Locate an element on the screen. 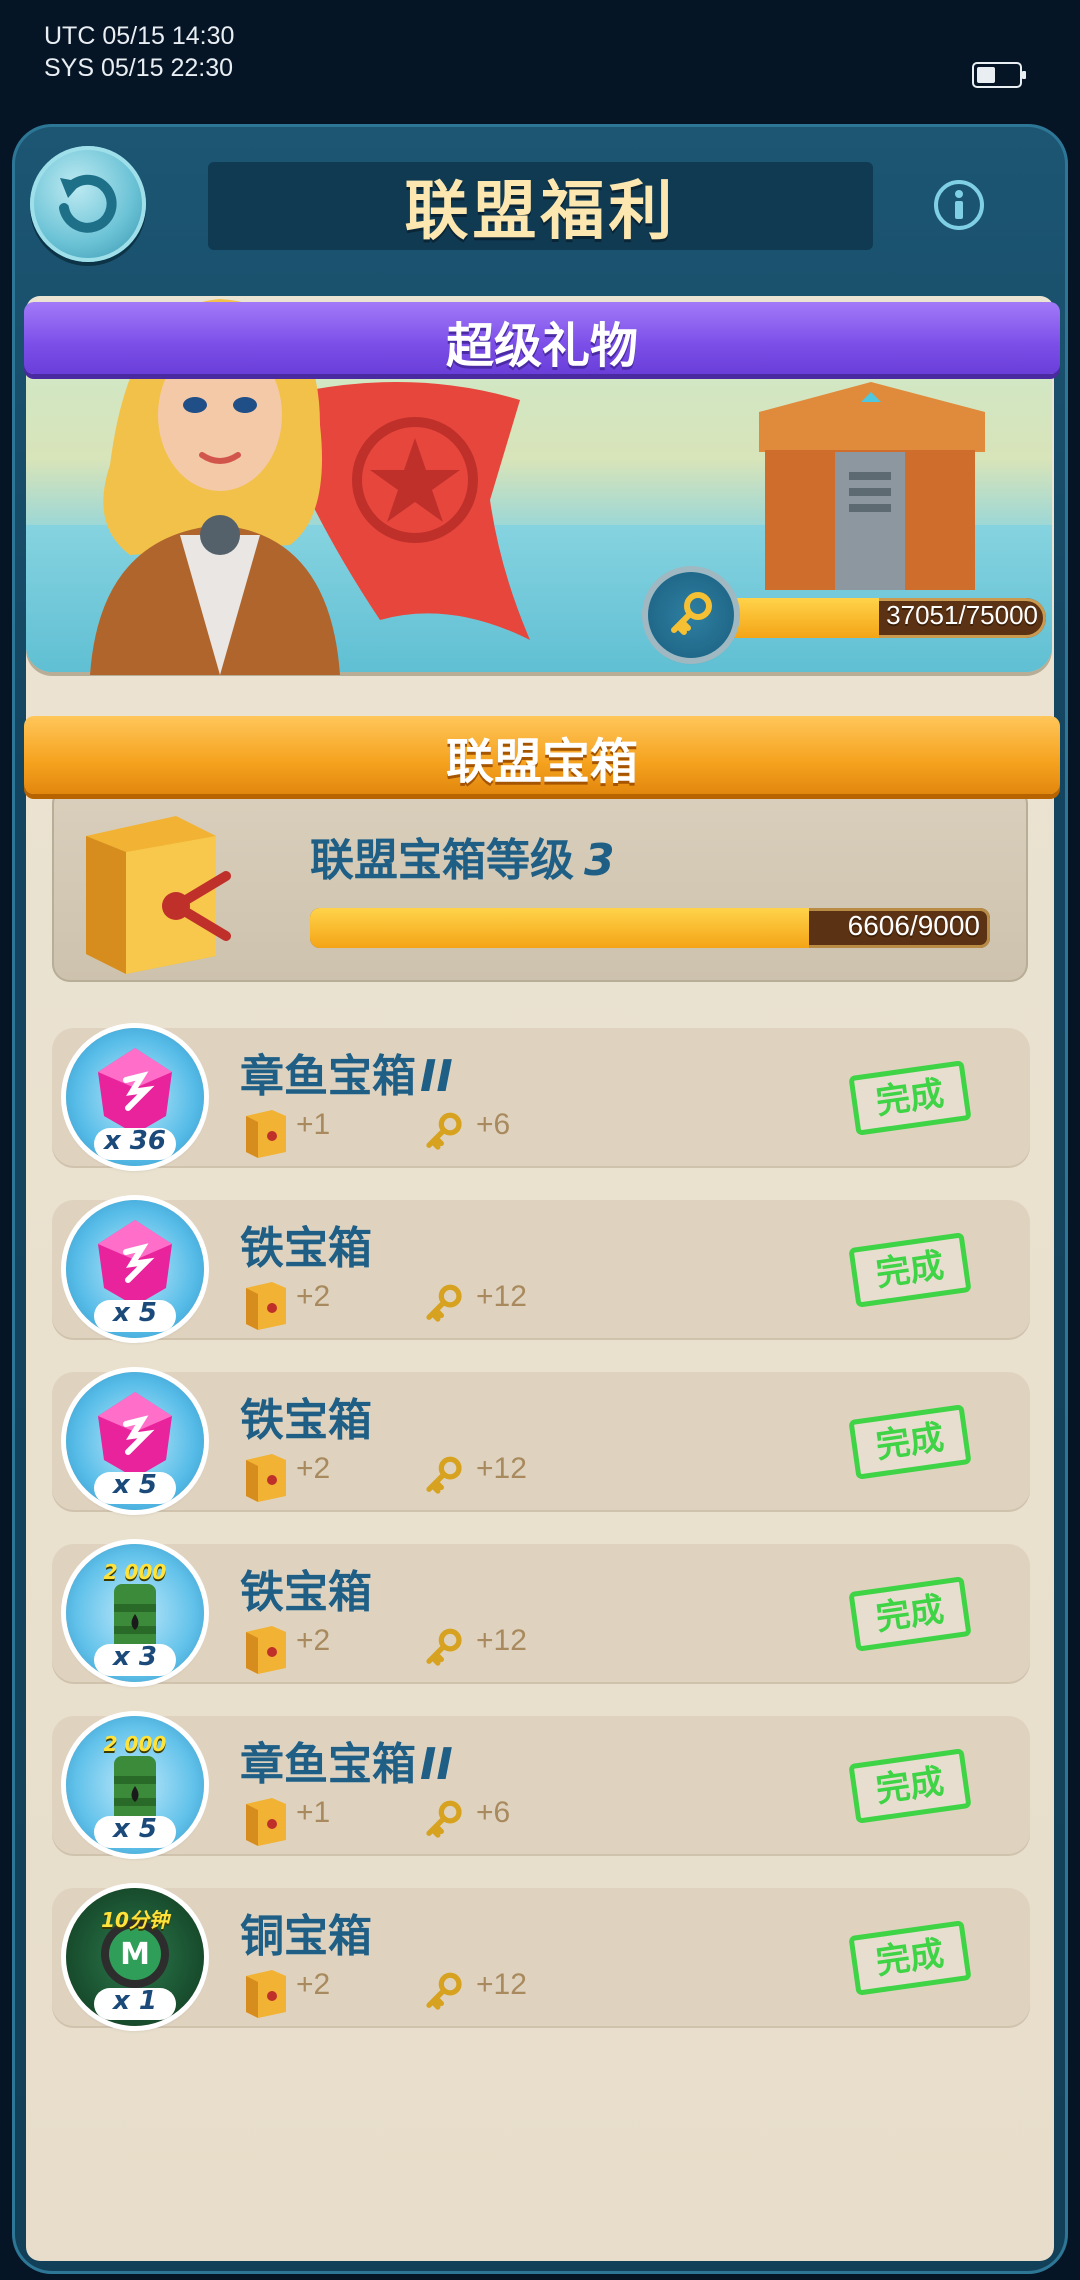 This screenshot has width=1080, height=2280. super-gift-progress-text: 37051/75000 is located at coordinates (962, 615).